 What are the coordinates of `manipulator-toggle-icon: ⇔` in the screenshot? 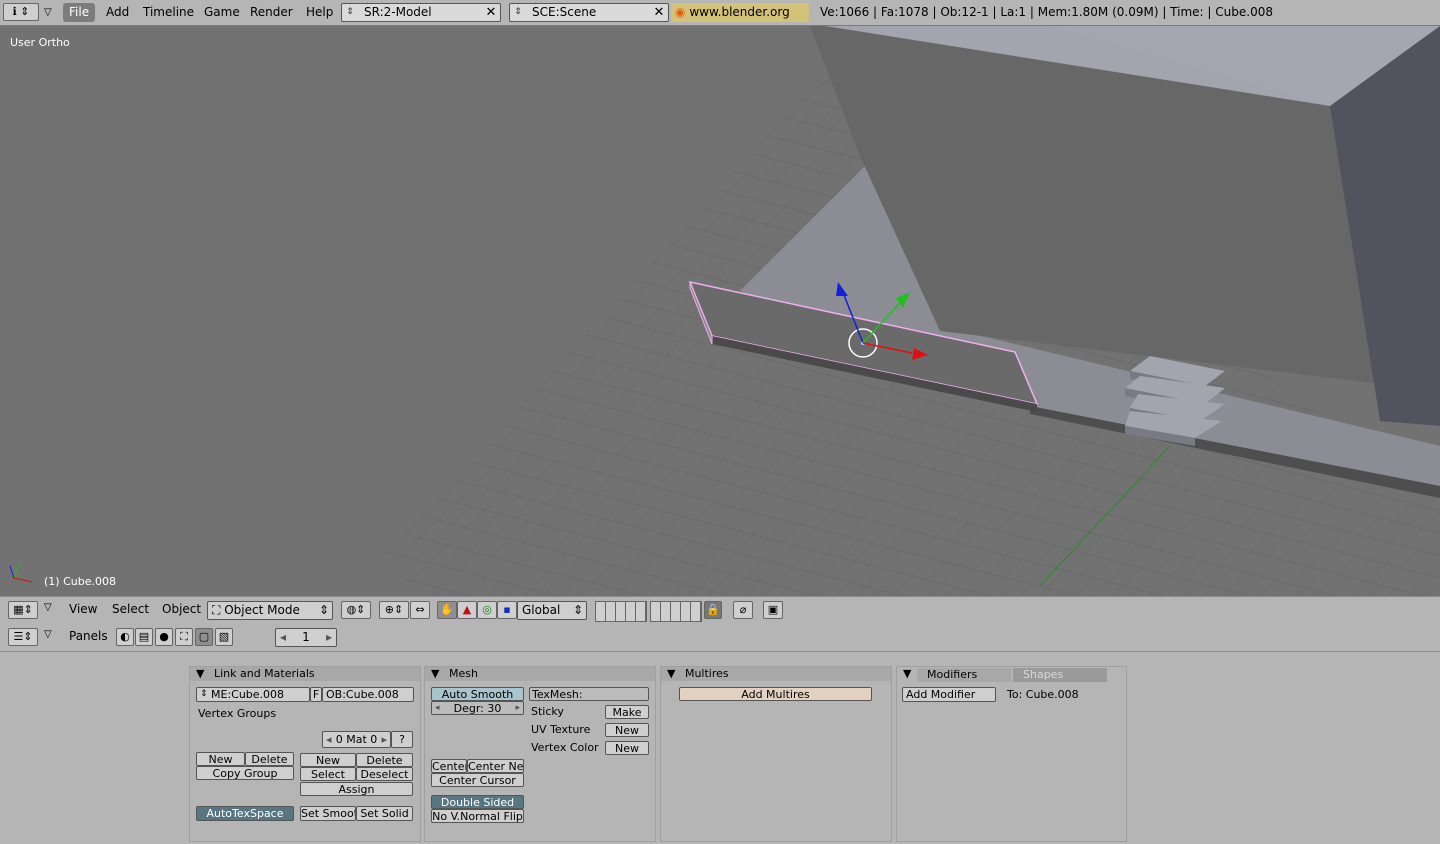 It's located at (420, 610).